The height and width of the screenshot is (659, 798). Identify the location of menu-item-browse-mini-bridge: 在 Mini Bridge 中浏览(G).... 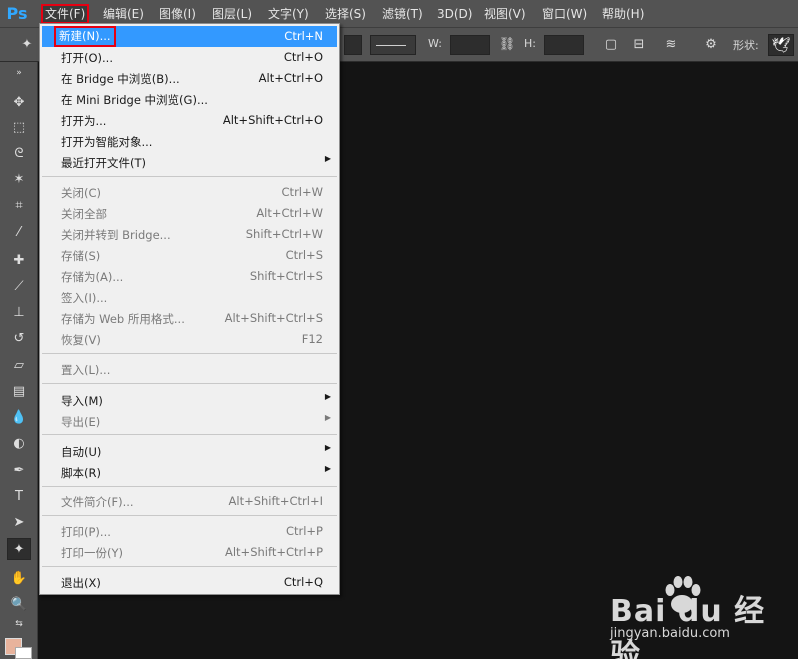
(189, 99).